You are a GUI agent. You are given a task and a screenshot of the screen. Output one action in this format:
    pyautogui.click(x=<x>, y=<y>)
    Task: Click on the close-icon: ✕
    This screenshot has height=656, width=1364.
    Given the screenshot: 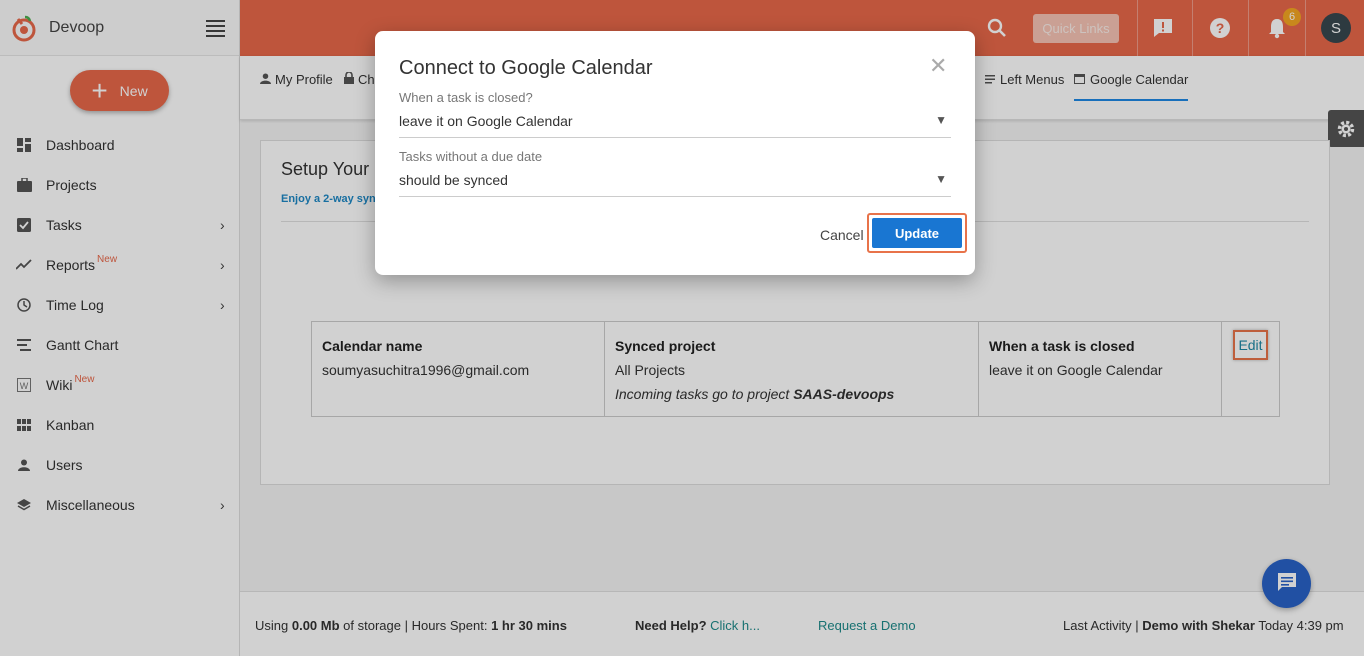 What is the action you would take?
    pyautogui.click(x=938, y=66)
    